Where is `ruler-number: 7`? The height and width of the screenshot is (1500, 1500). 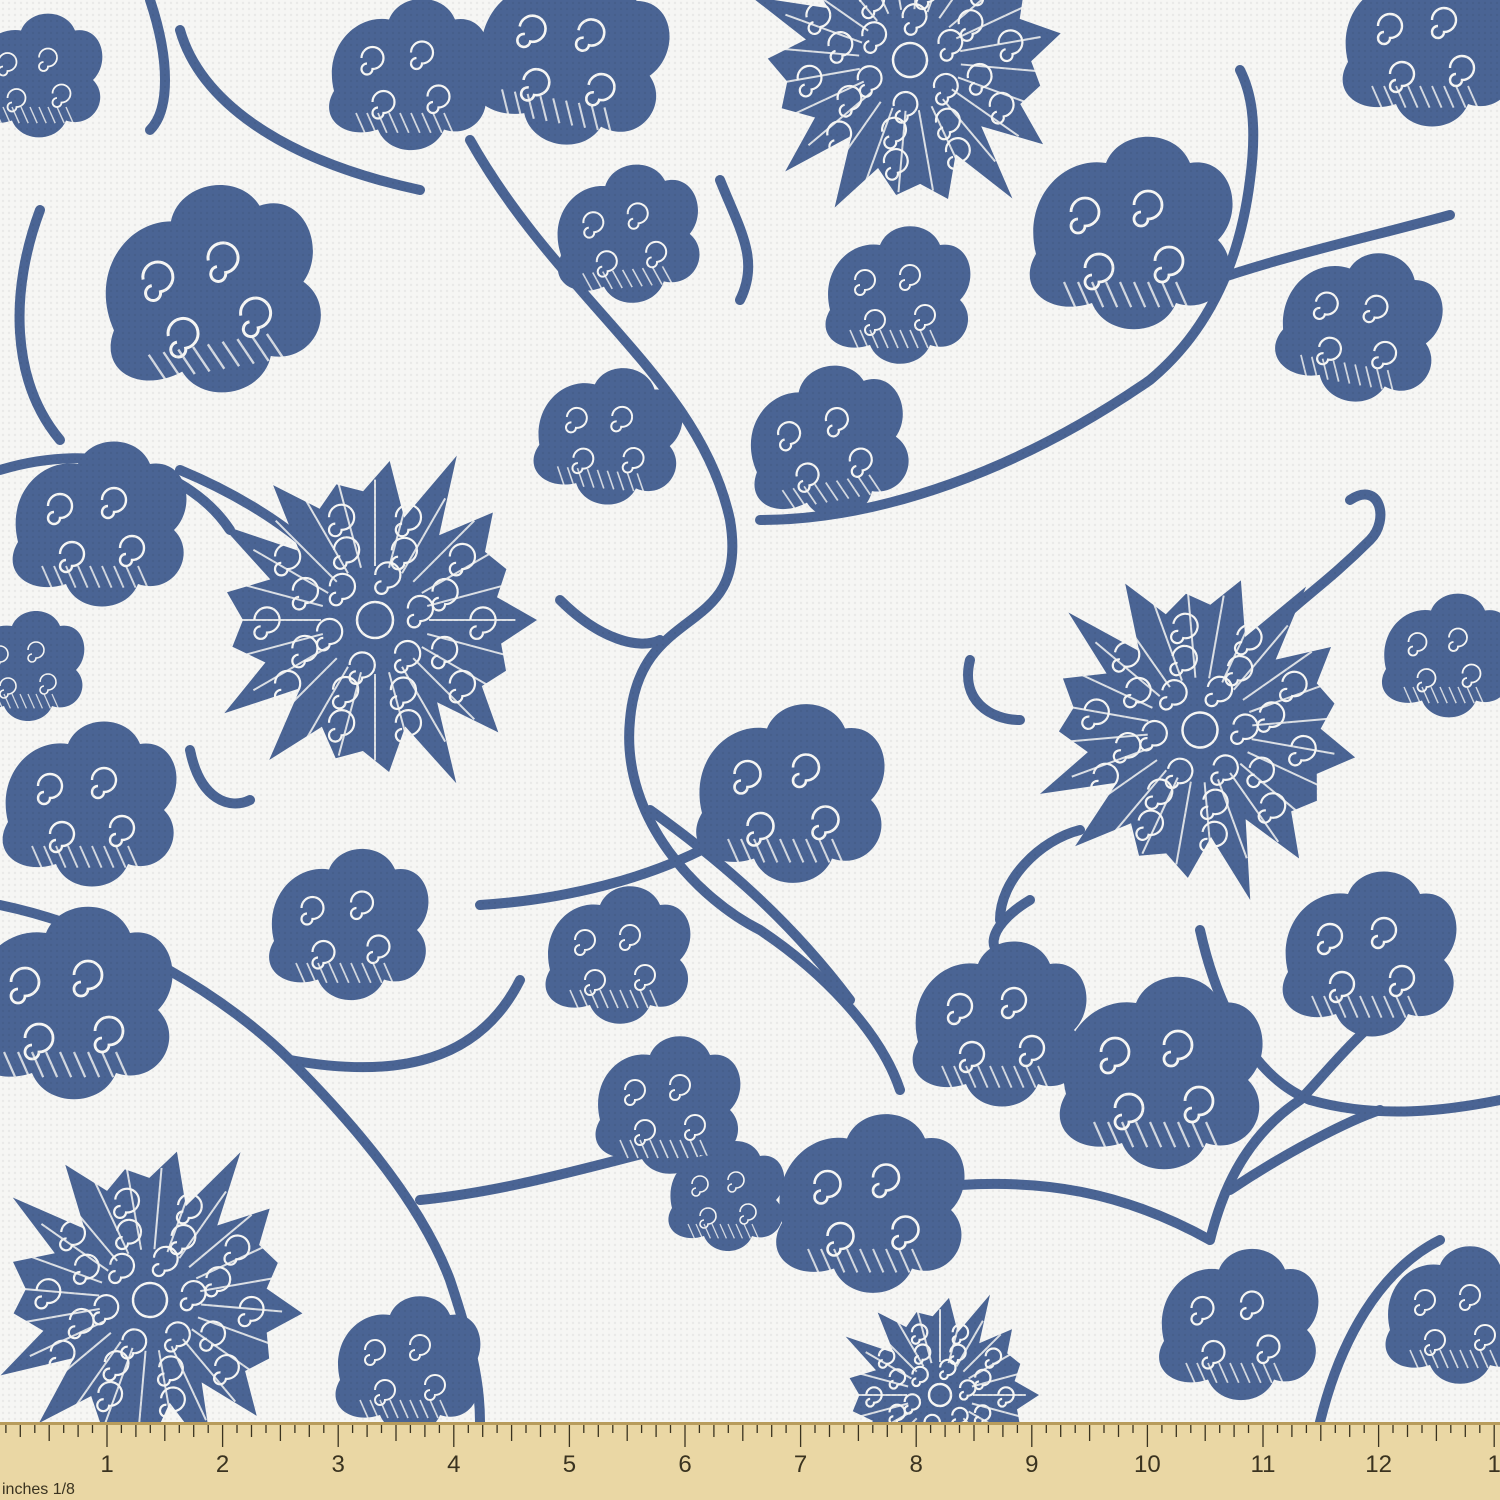
ruler-number: 7 is located at coordinates (800, 1464).